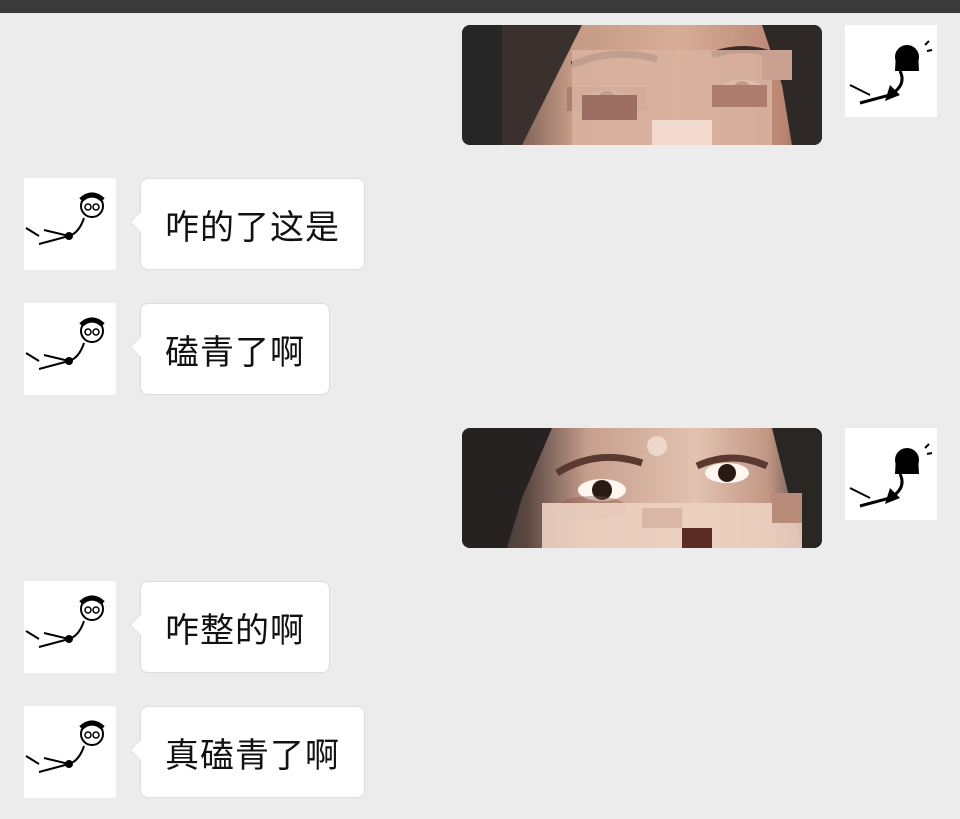 The height and width of the screenshot is (819, 960). I want to click on message-bubble: 真磕青了啊, so click(247, 752).